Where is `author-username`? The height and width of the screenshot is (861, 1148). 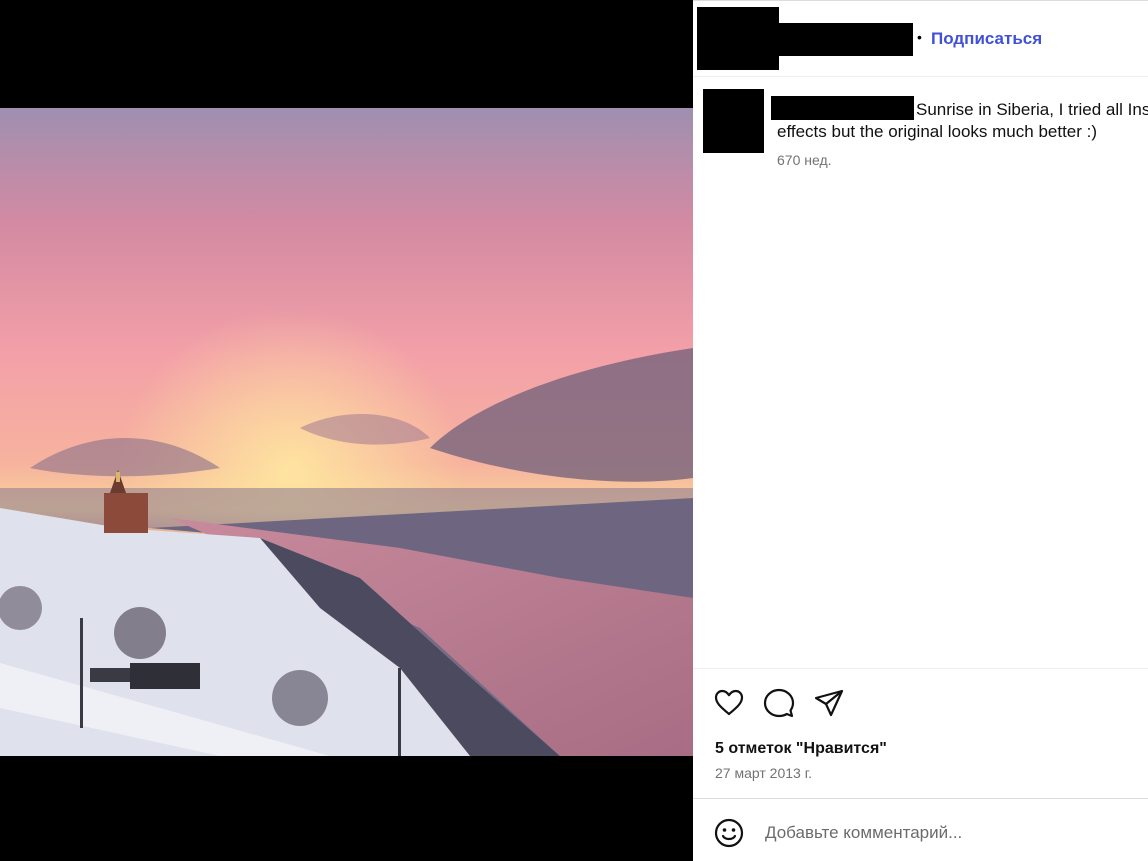 author-username is located at coordinates (846, 39).